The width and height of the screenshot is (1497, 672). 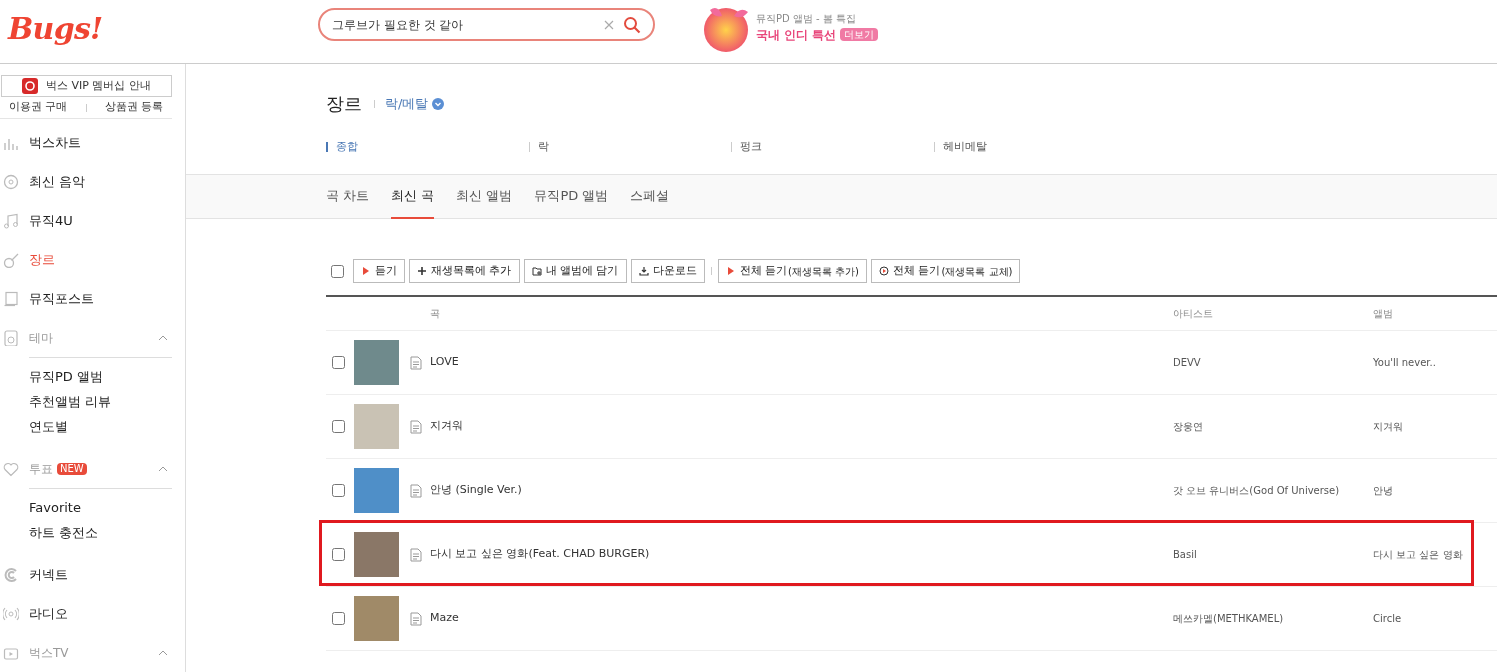 What do you see at coordinates (100, 507) in the screenshot?
I see `sidebar-submenu-item: Favorite` at bounding box center [100, 507].